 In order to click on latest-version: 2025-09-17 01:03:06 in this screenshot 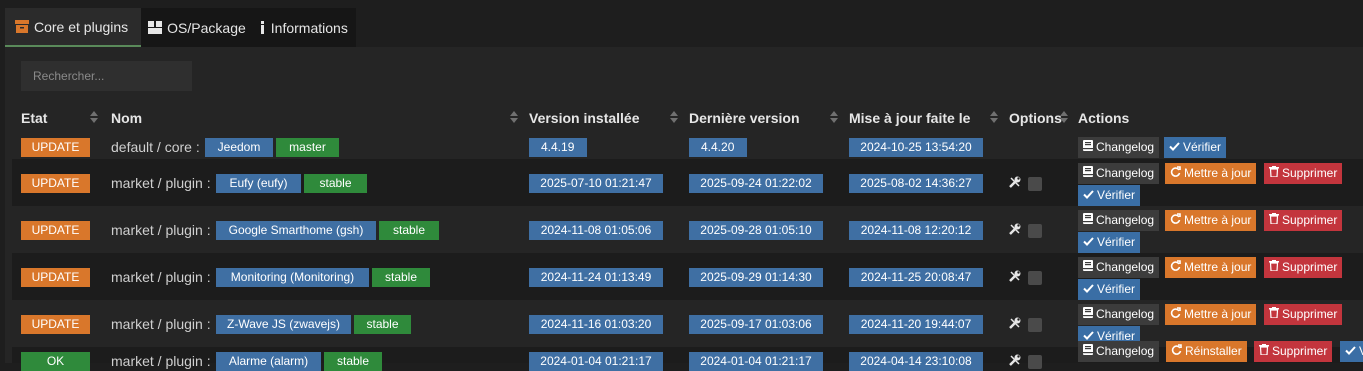, I will do `click(756, 324)`.